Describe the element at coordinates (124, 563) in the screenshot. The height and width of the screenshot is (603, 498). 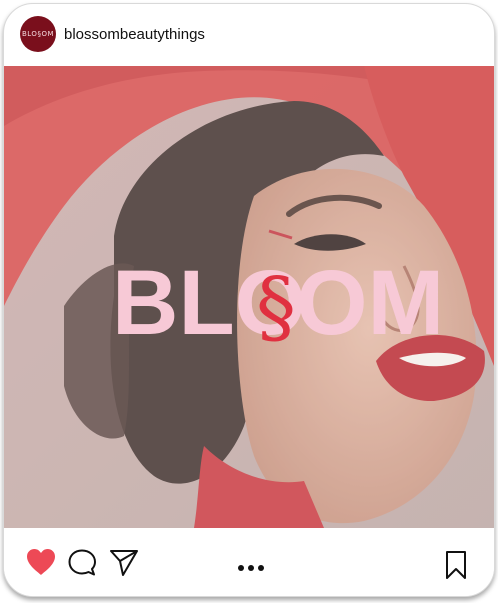
I see `paper-plane-icon` at that location.